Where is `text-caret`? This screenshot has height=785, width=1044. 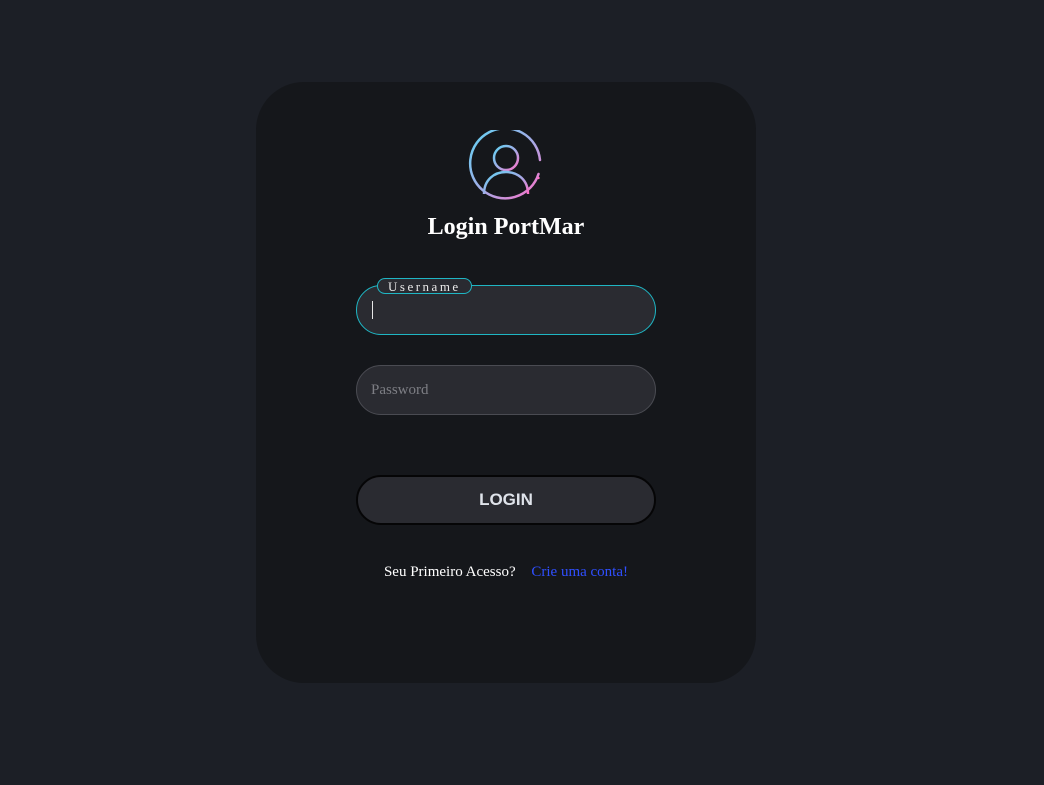 text-caret is located at coordinates (372, 310).